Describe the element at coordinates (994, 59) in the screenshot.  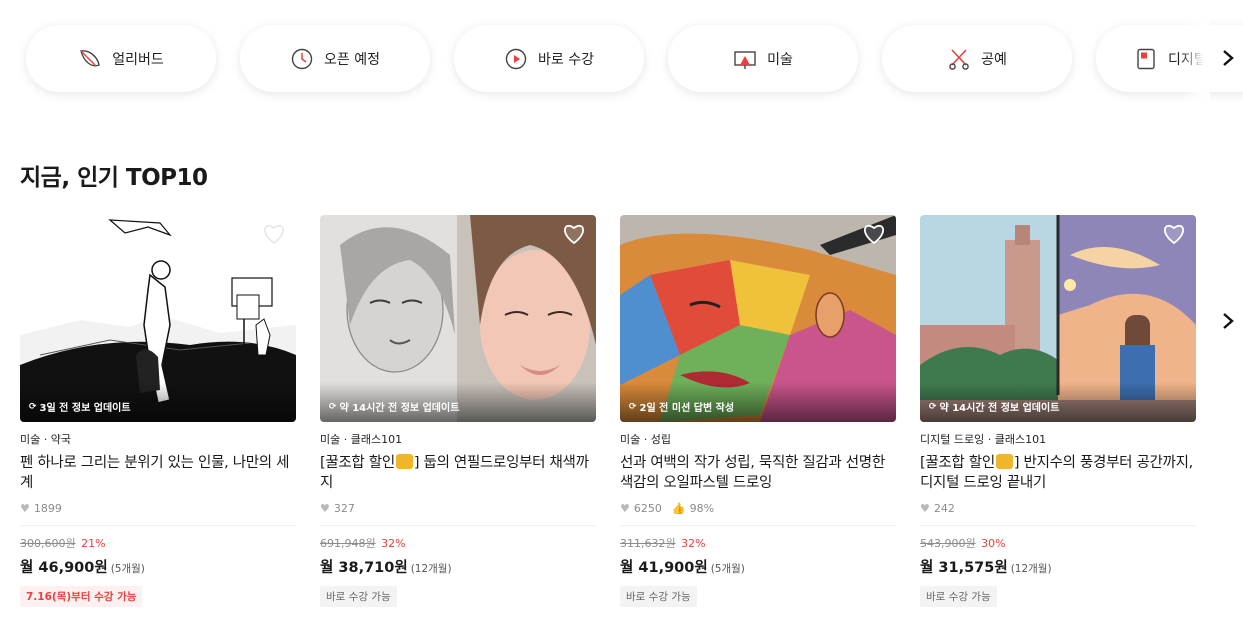
I see `category-label: 공예` at that location.